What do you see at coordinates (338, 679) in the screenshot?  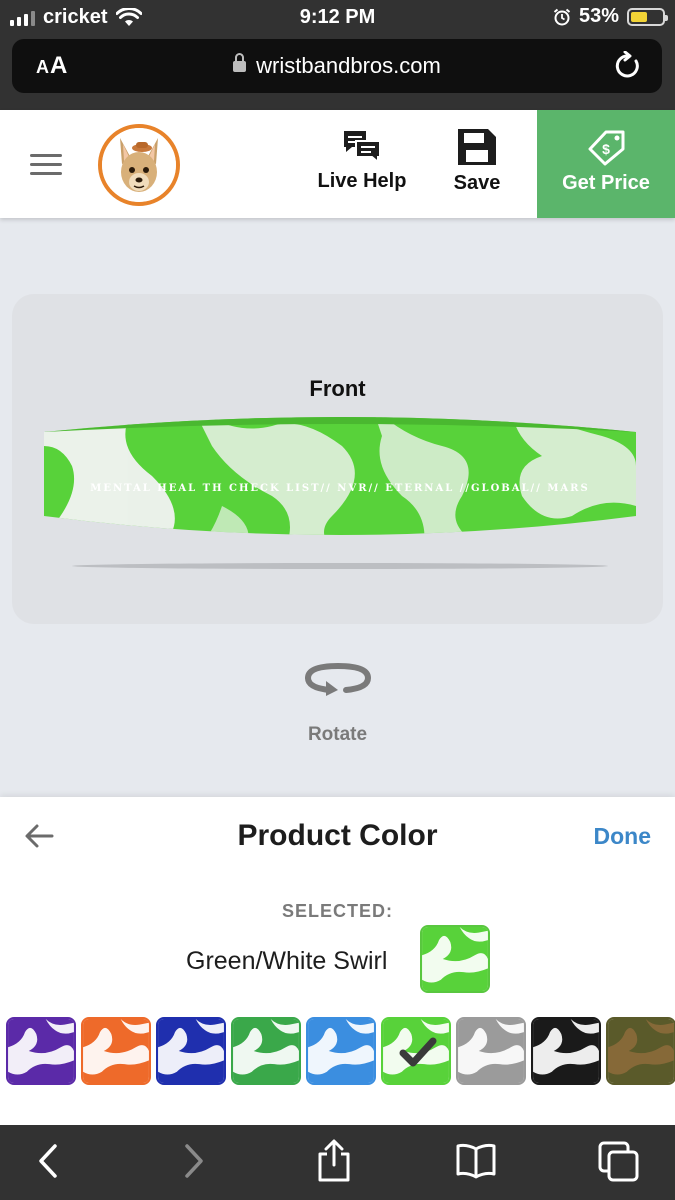 I see `rotate-icon` at bounding box center [338, 679].